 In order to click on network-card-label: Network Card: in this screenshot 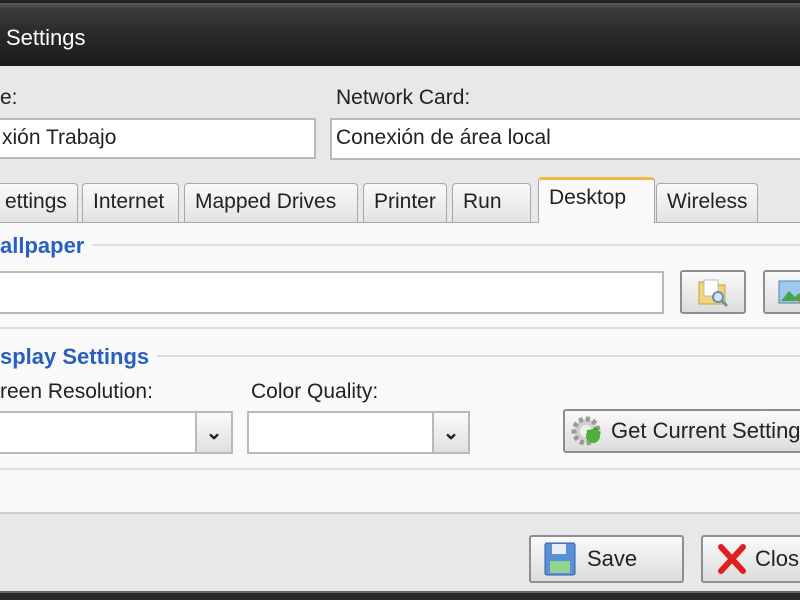, I will do `click(403, 97)`.